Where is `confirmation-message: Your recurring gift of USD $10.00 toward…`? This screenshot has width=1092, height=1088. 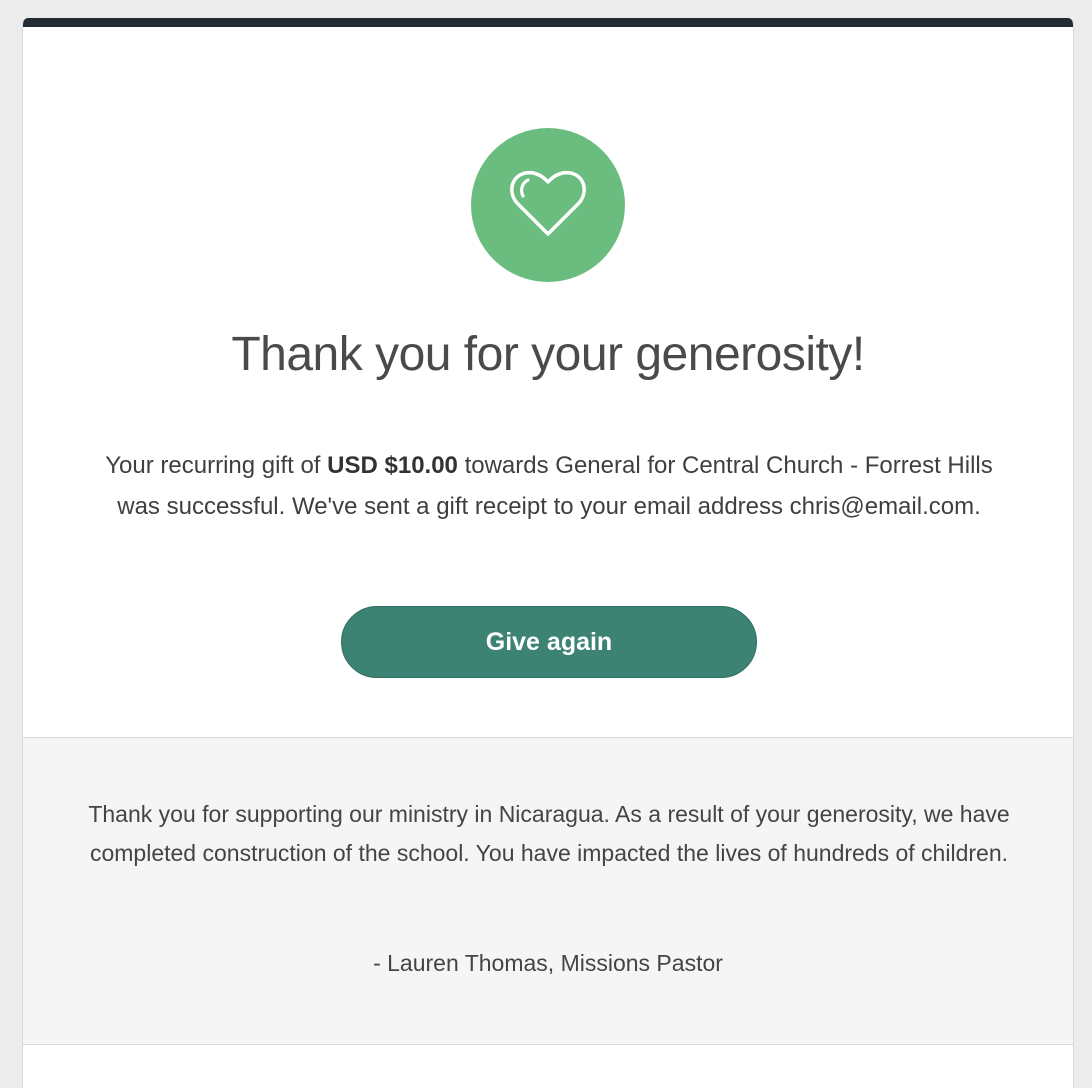
confirmation-message: Your recurring gift of USD $10.00 toward… is located at coordinates (549, 486).